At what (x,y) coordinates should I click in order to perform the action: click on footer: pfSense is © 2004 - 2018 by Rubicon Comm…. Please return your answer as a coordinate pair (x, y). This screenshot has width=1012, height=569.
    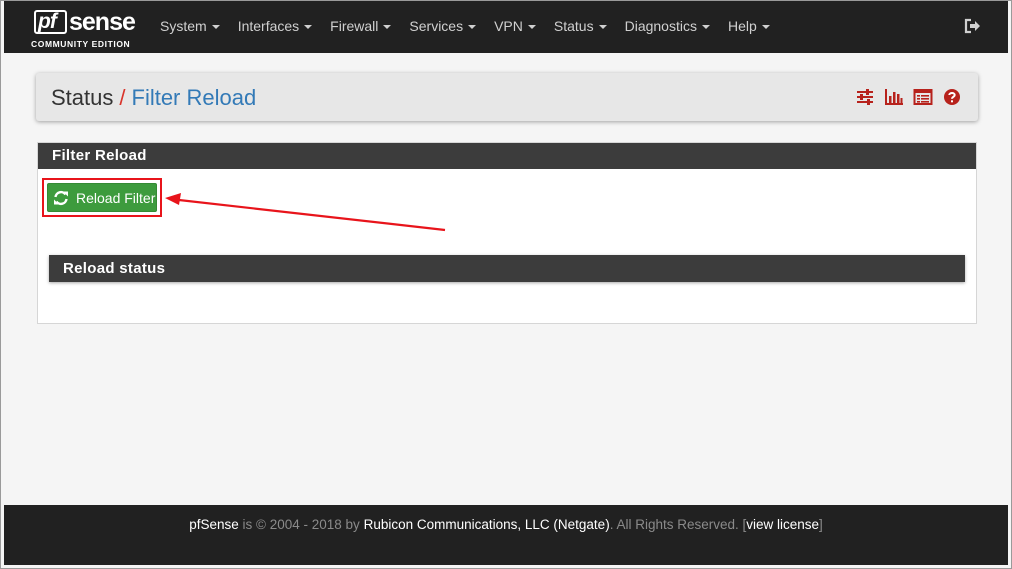
    Looking at the image, I should click on (506, 535).